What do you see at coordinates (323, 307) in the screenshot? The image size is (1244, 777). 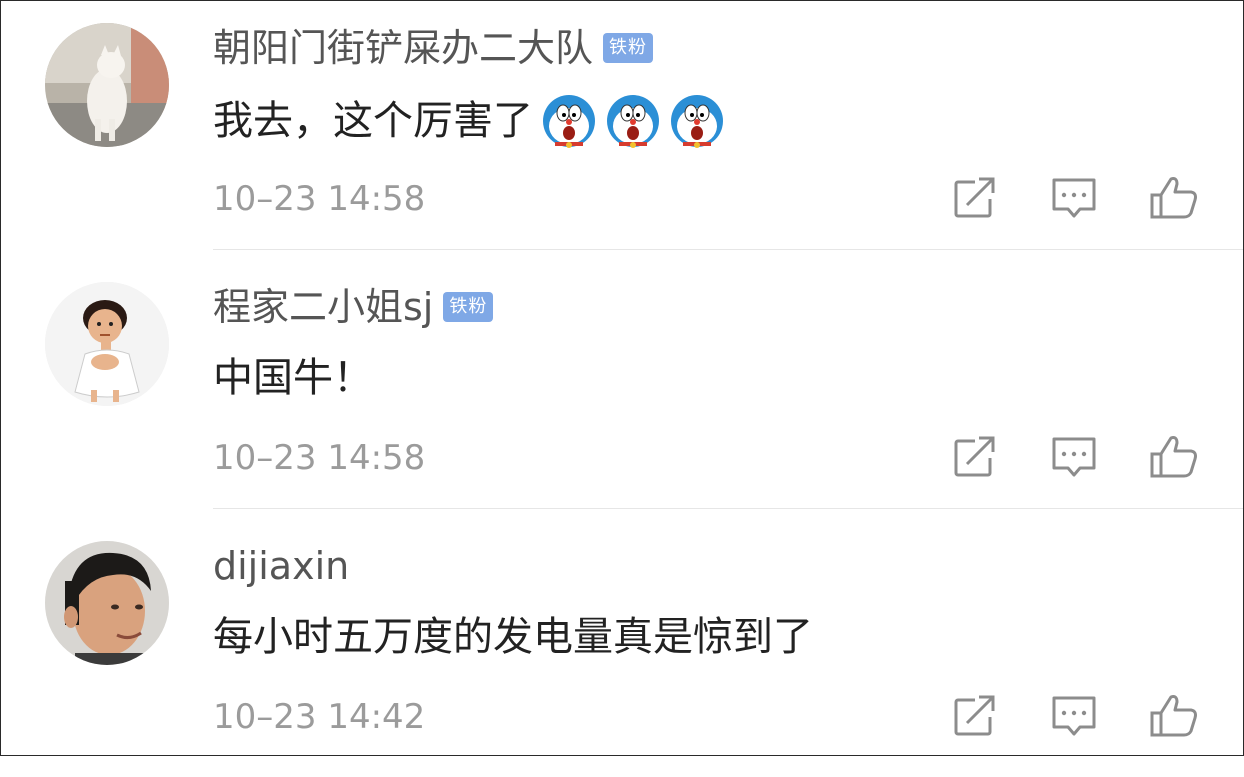 I see `username-text: 程家二小姐sj` at bounding box center [323, 307].